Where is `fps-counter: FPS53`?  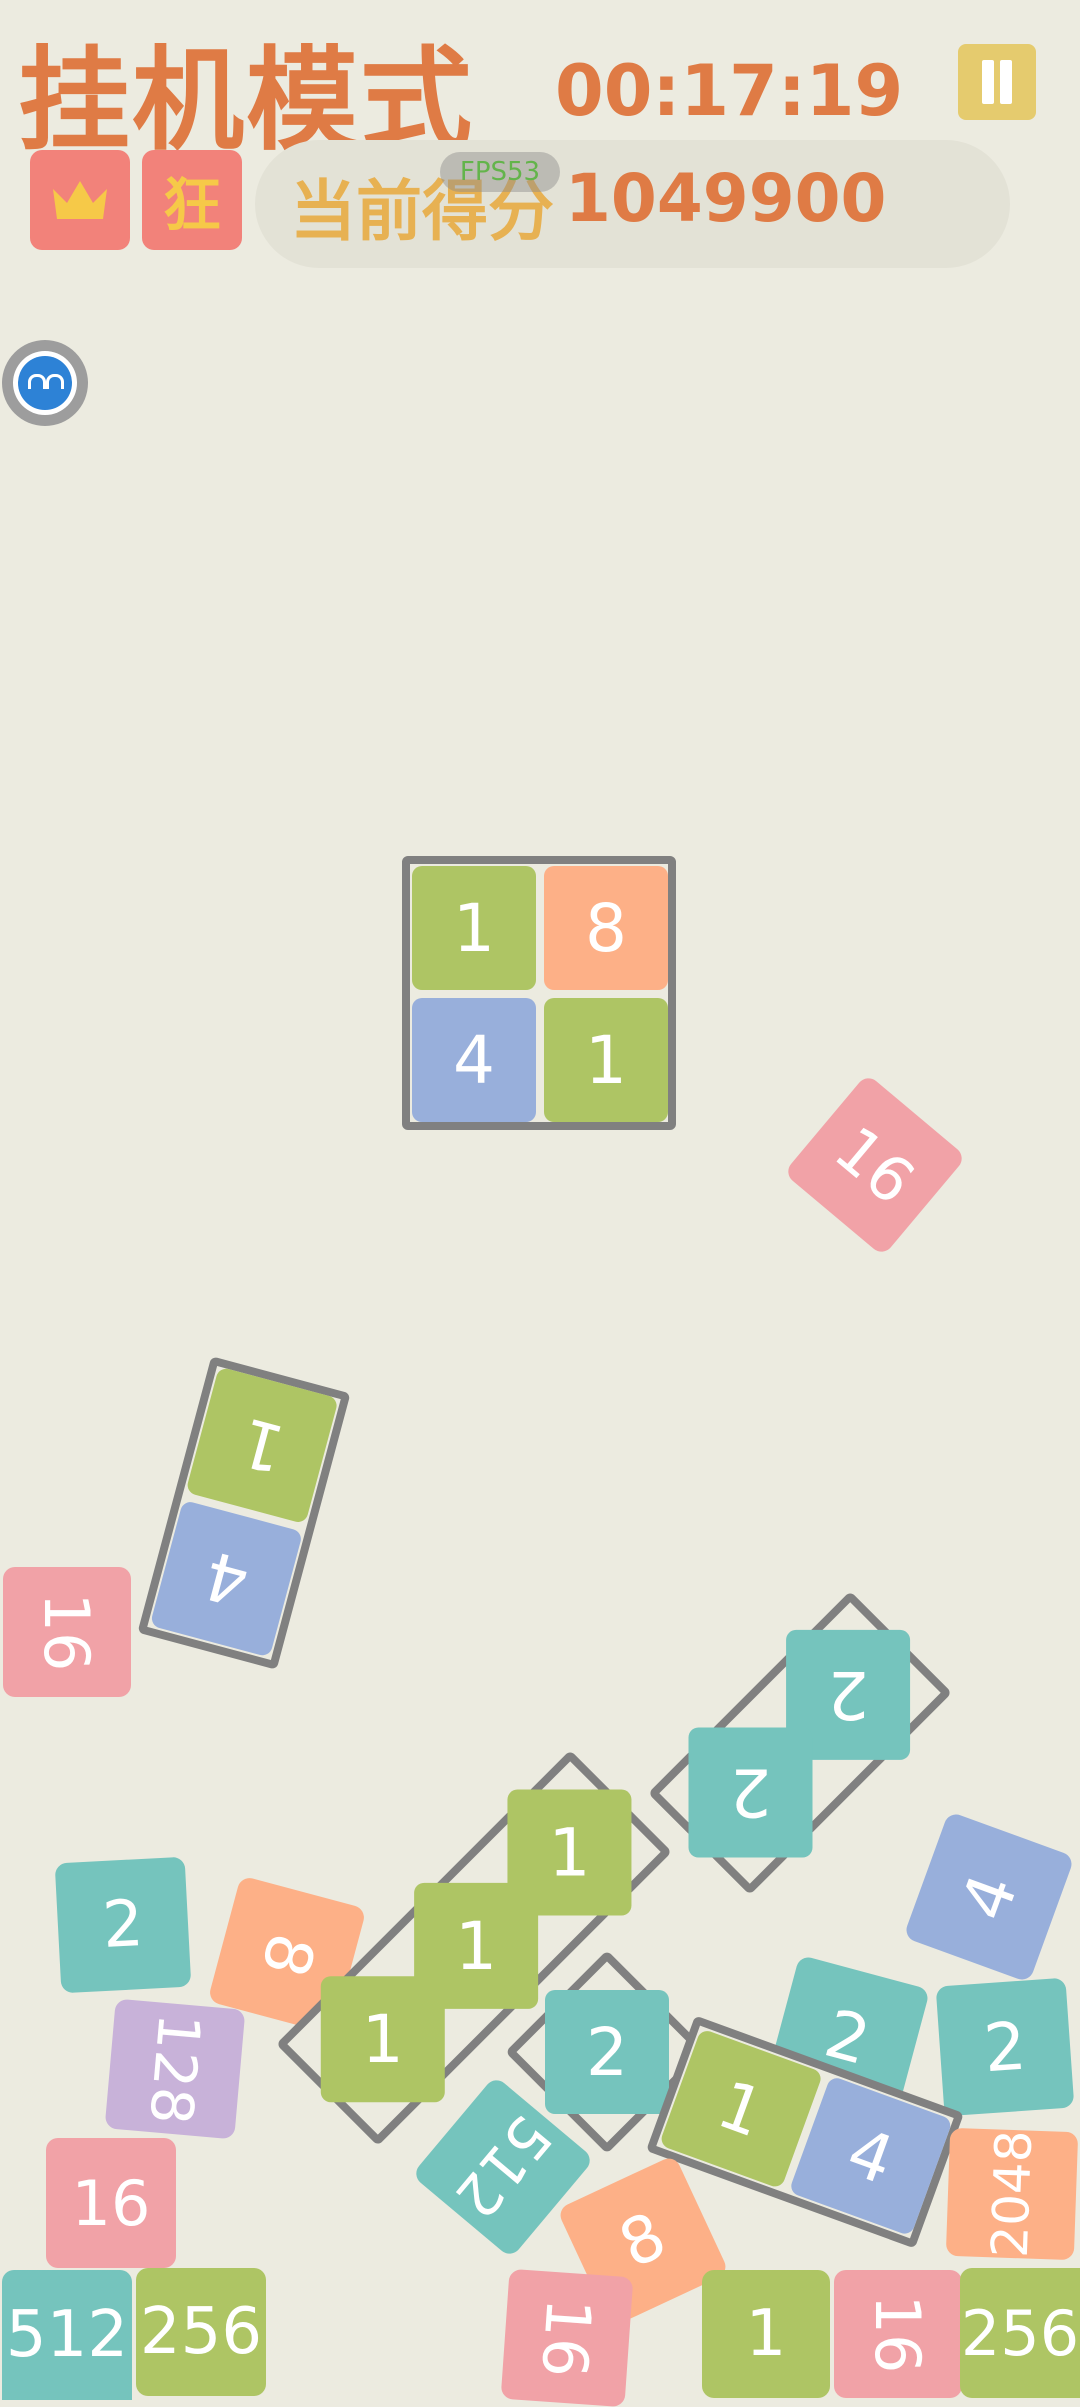 fps-counter: FPS53 is located at coordinates (500, 172).